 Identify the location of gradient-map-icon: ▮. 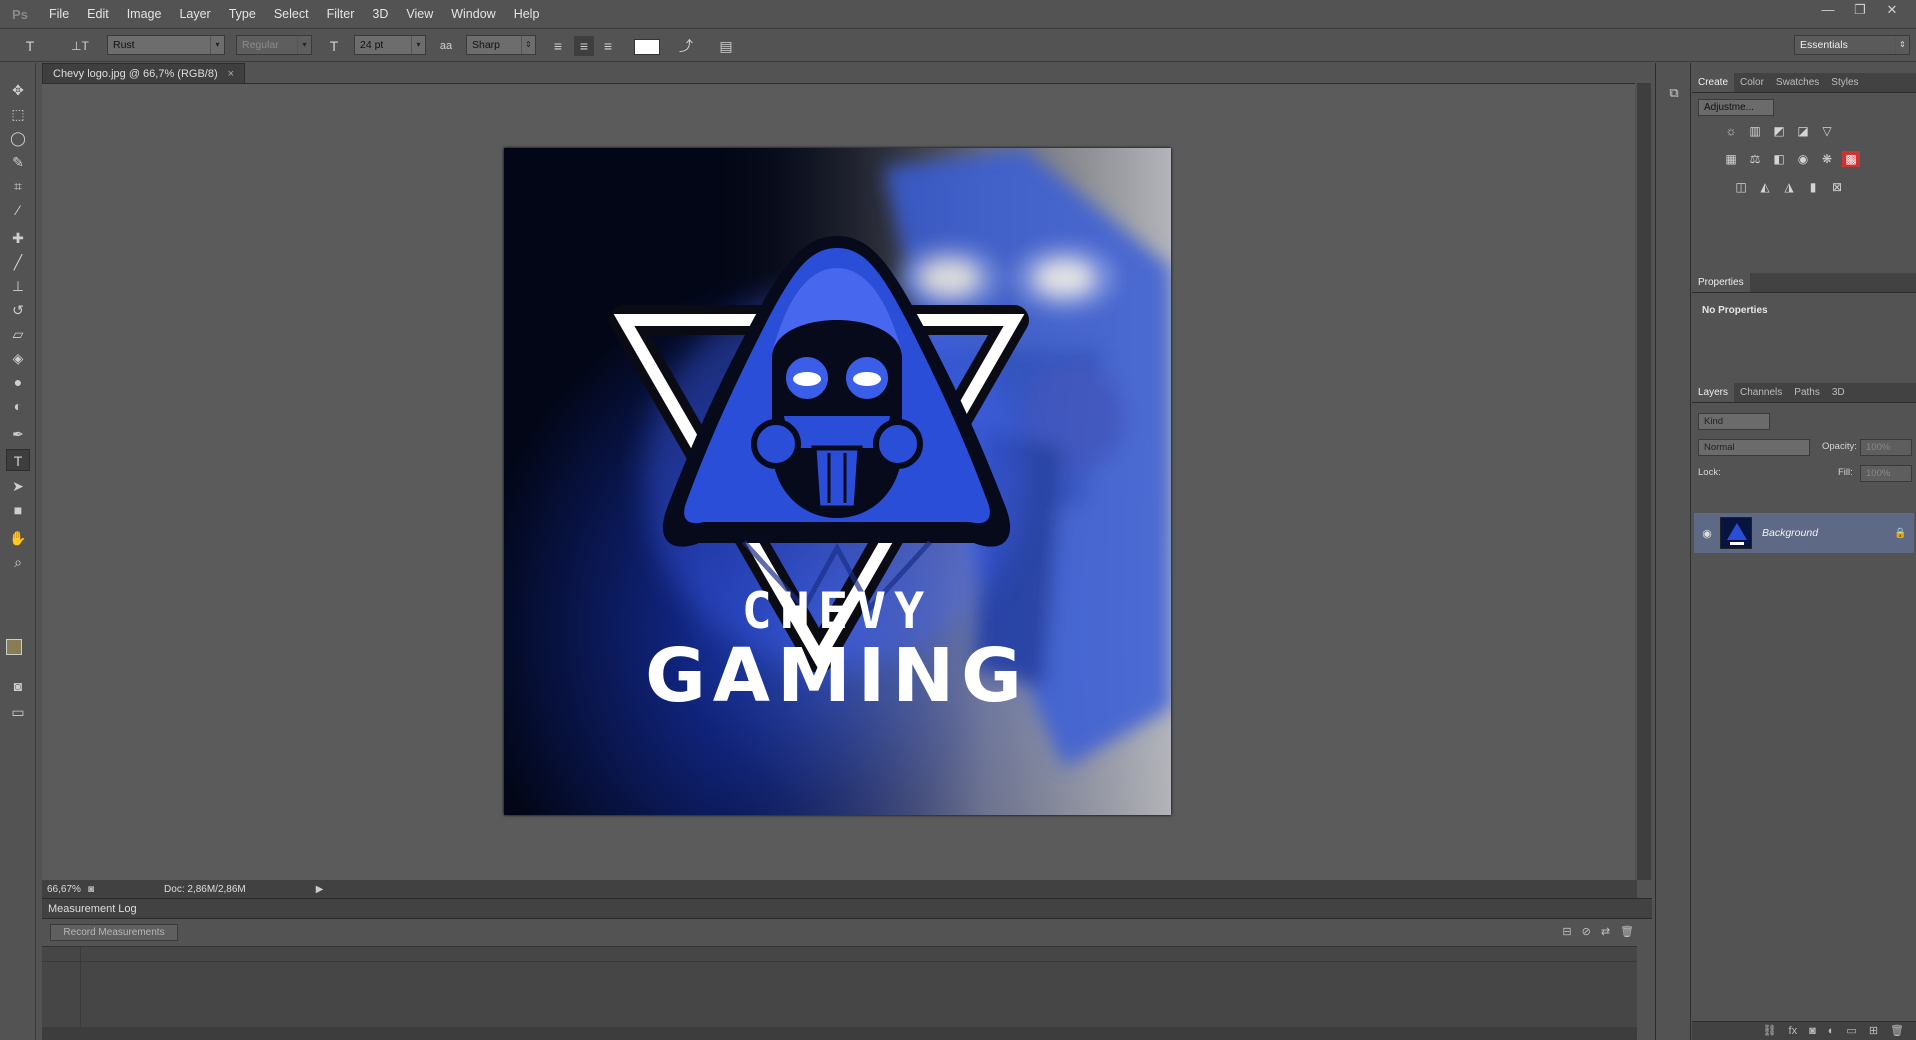
(1813, 187).